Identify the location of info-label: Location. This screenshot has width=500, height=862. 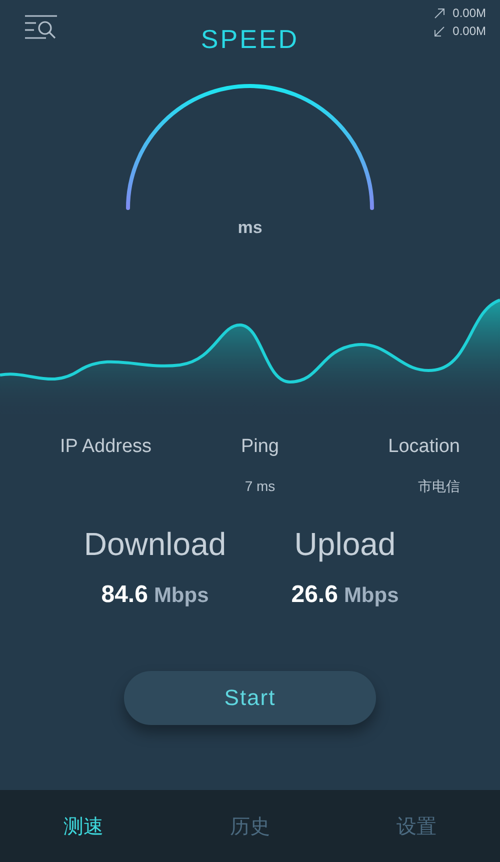
(424, 447).